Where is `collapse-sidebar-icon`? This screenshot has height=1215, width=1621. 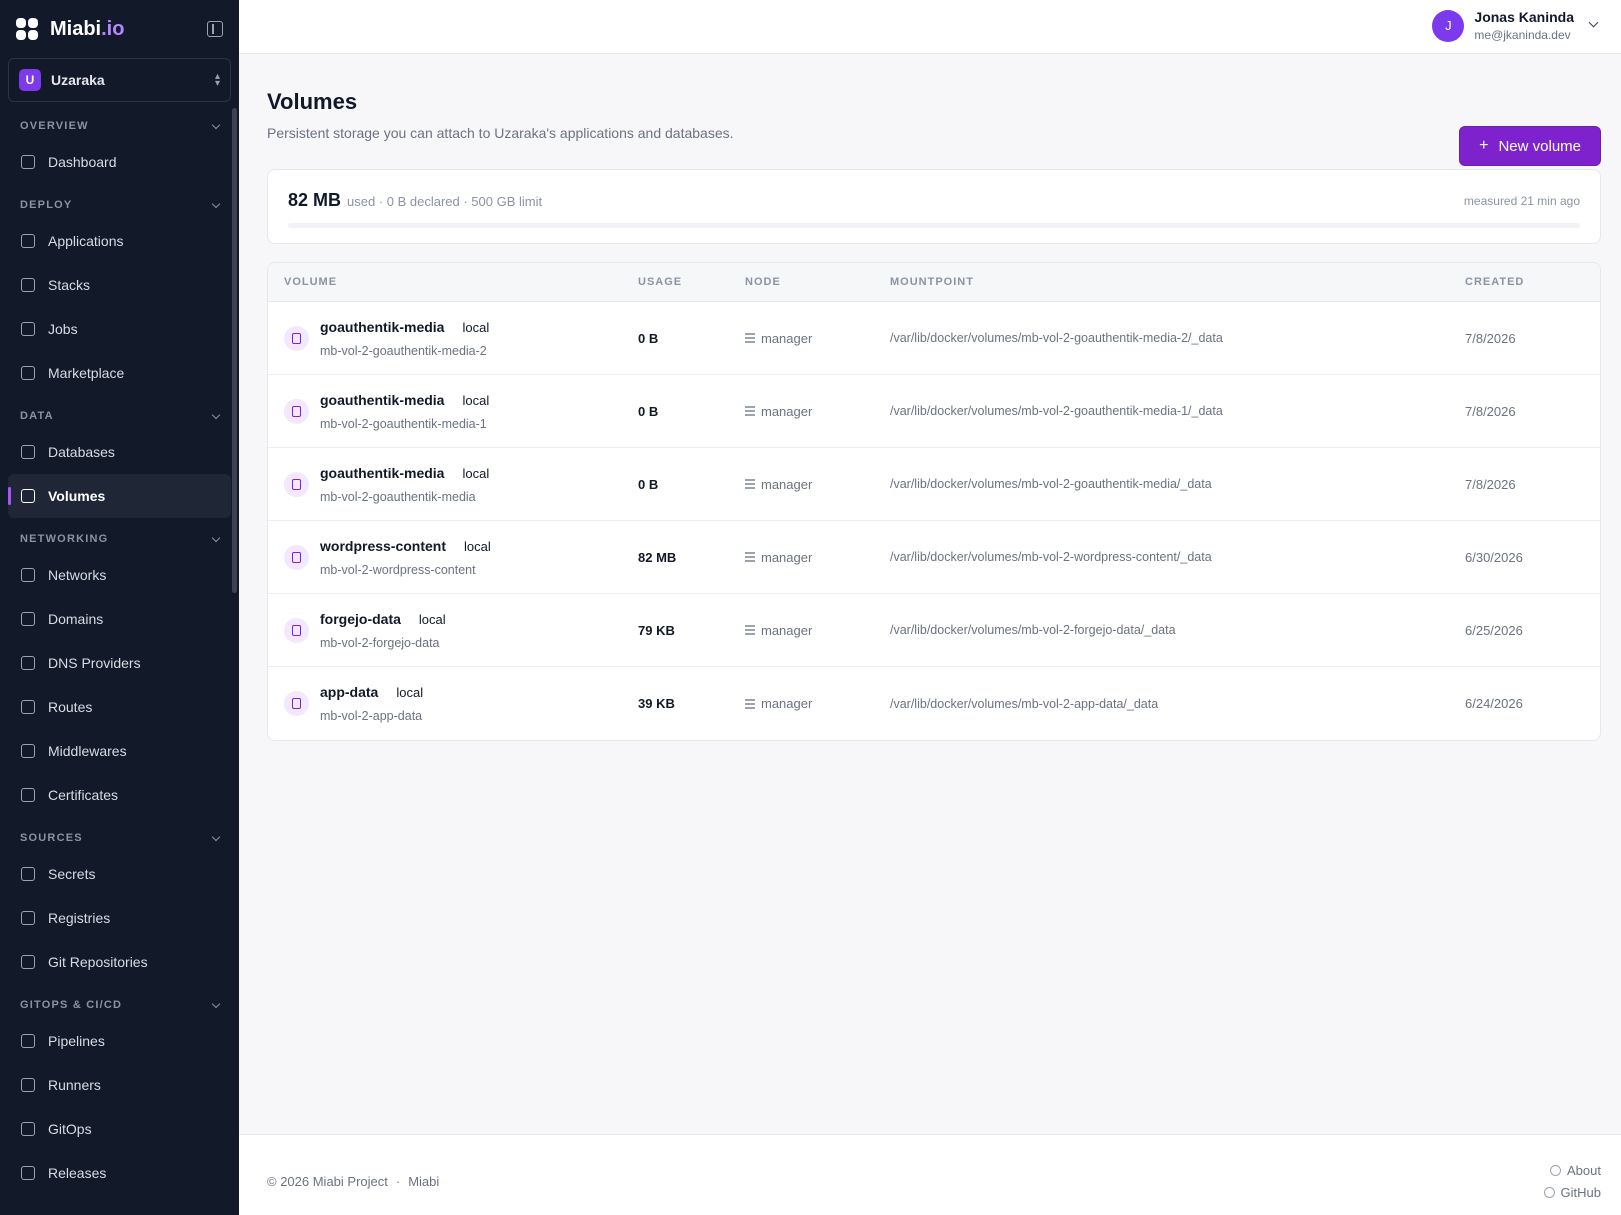
collapse-sidebar-icon is located at coordinates (215, 29).